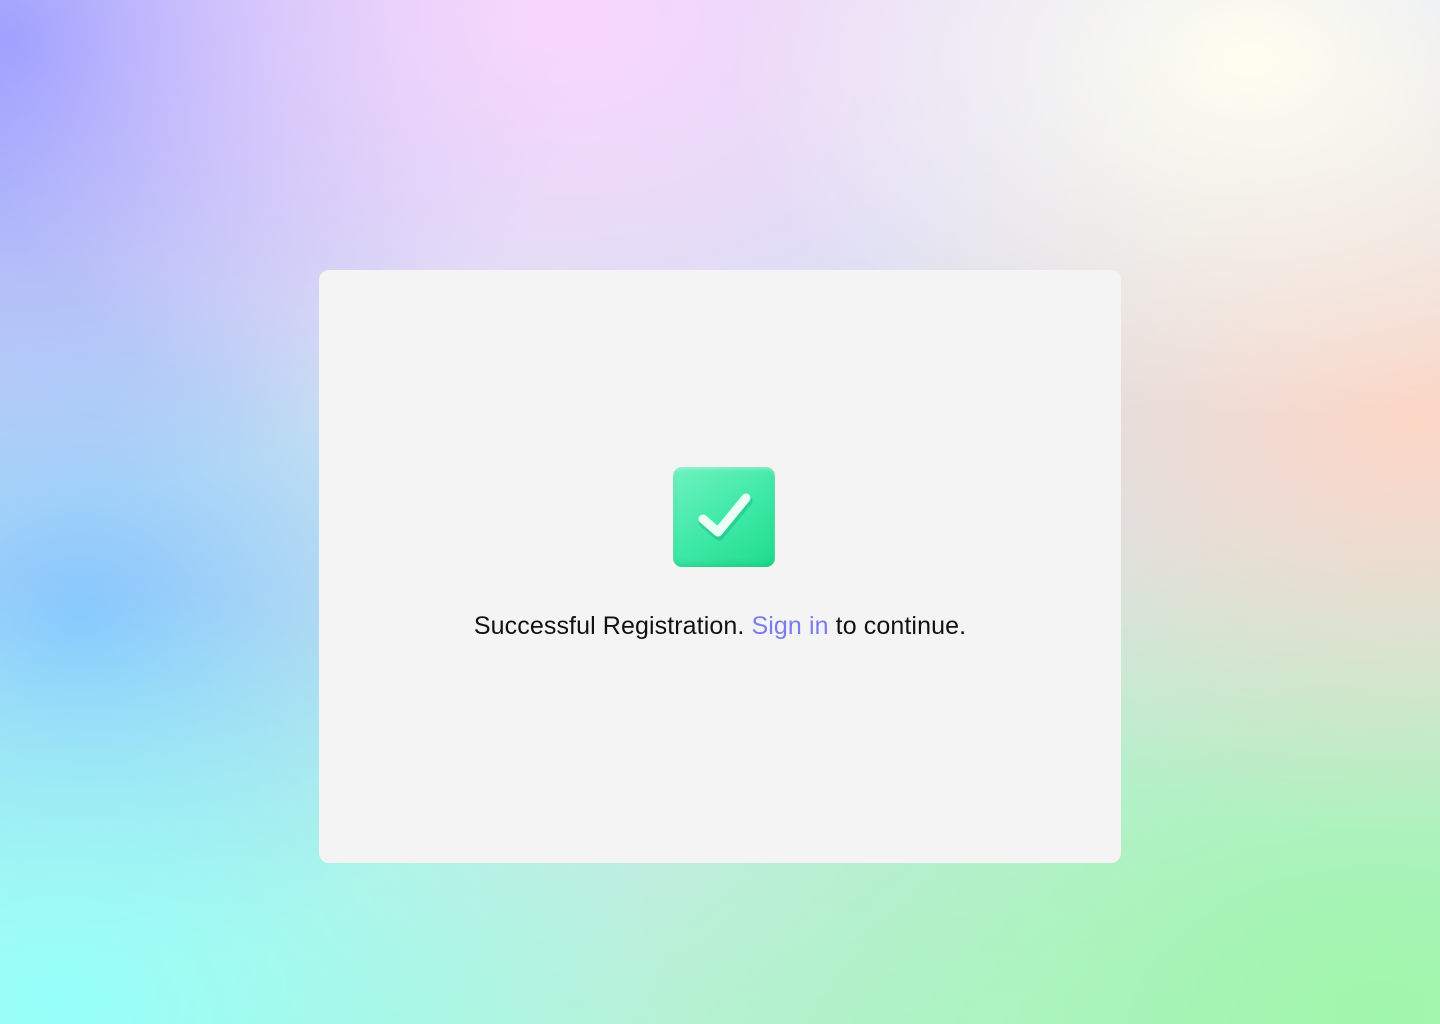 Image resolution: width=1440 pixels, height=1024 pixels. What do you see at coordinates (901, 626) in the screenshot?
I see `message-suffix: to continue.` at bounding box center [901, 626].